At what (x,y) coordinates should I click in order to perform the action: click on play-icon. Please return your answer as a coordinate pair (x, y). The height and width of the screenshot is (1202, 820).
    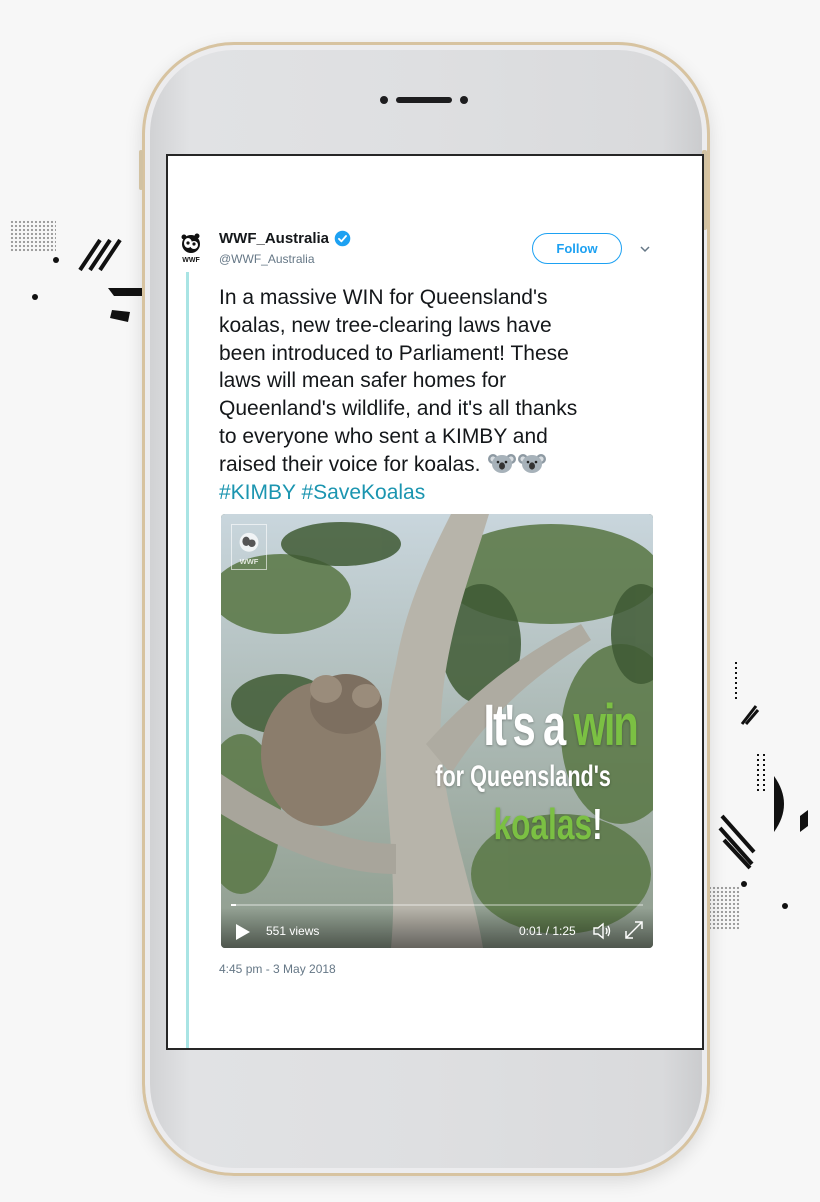
    Looking at the image, I should click on (243, 932).